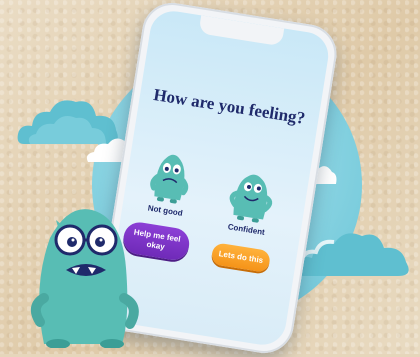 The image size is (420, 357). I want to click on monster-with-glasses-icon, so click(84, 278).